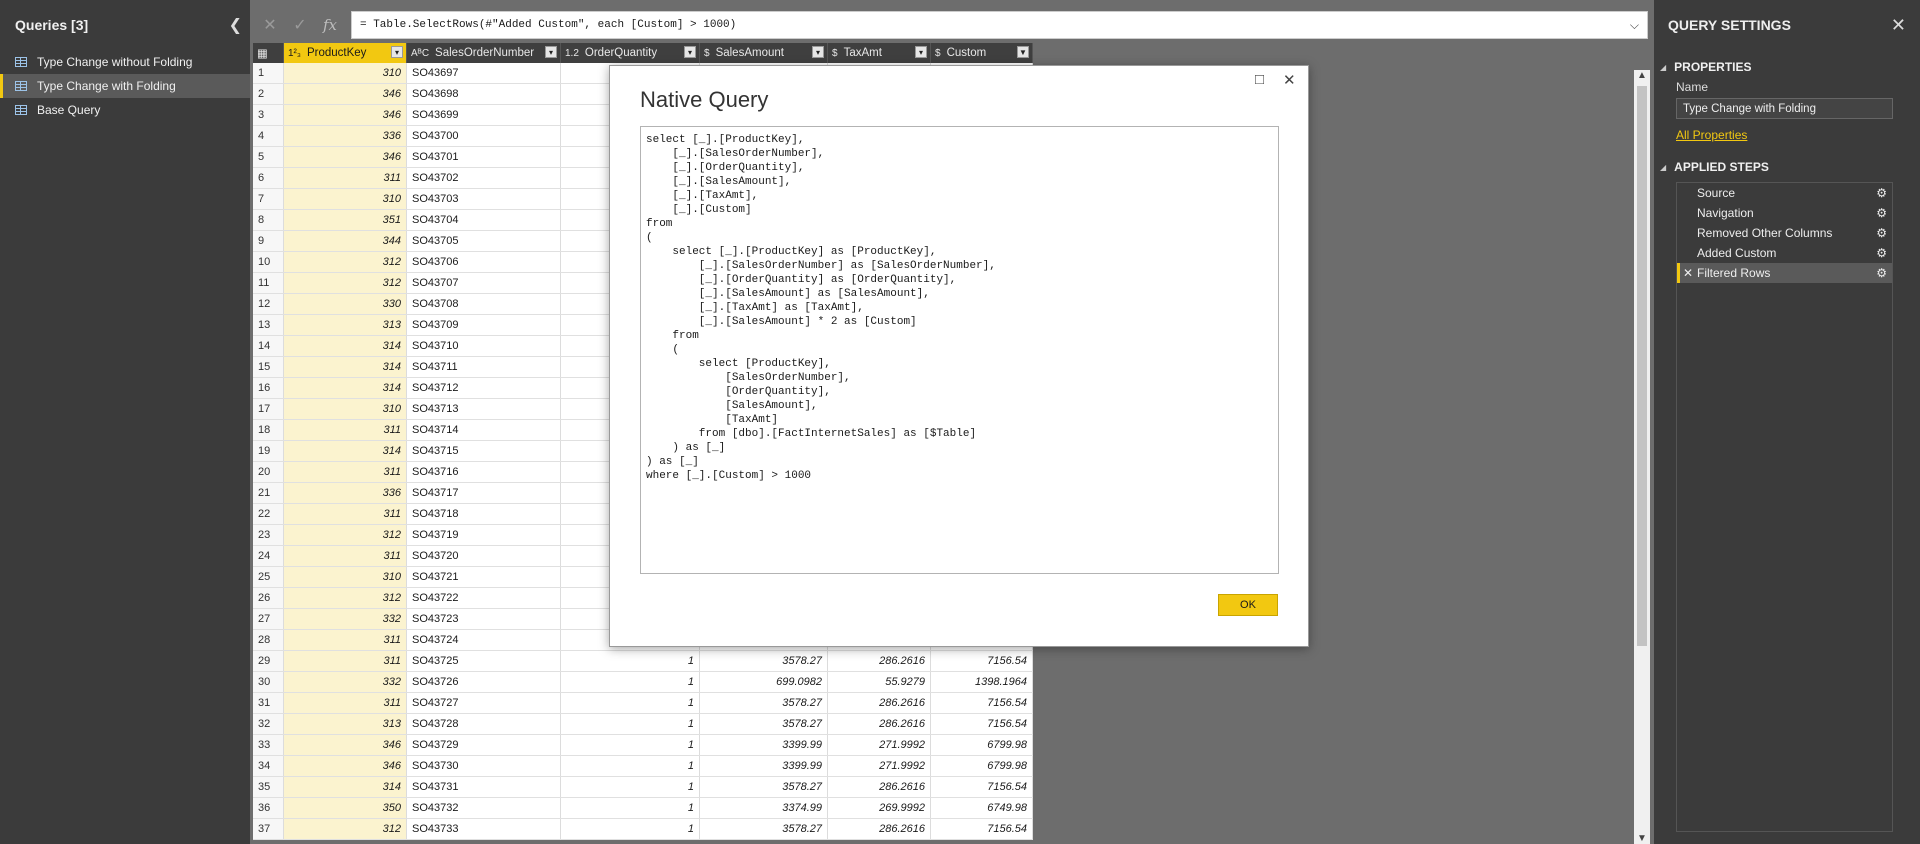 The height and width of the screenshot is (844, 1920). I want to click on table-row: 29 311 SO43725 1 3578.27 286.2616 7156.54, so click(643, 661).